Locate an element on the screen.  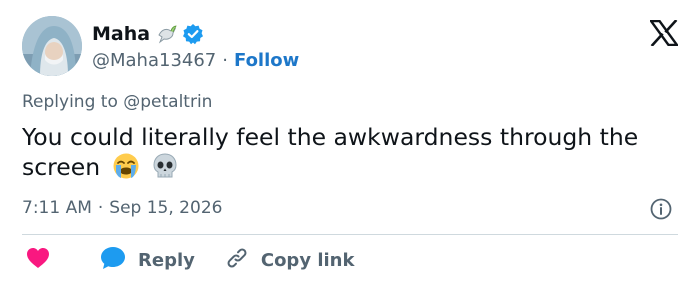
verified-badge-icon is located at coordinates (193, 34).